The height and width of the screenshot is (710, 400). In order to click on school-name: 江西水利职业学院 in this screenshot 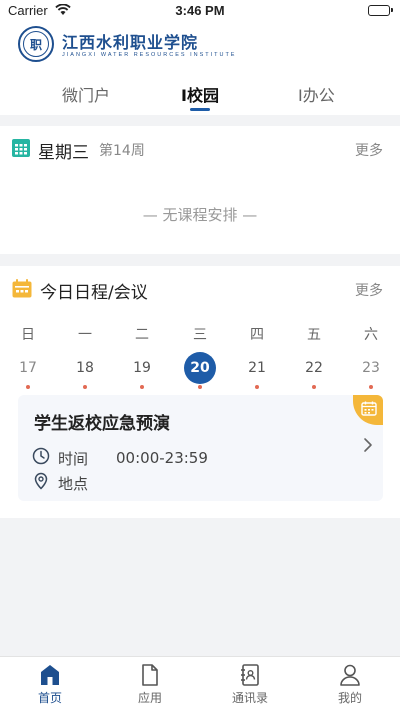, I will do `click(130, 42)`.